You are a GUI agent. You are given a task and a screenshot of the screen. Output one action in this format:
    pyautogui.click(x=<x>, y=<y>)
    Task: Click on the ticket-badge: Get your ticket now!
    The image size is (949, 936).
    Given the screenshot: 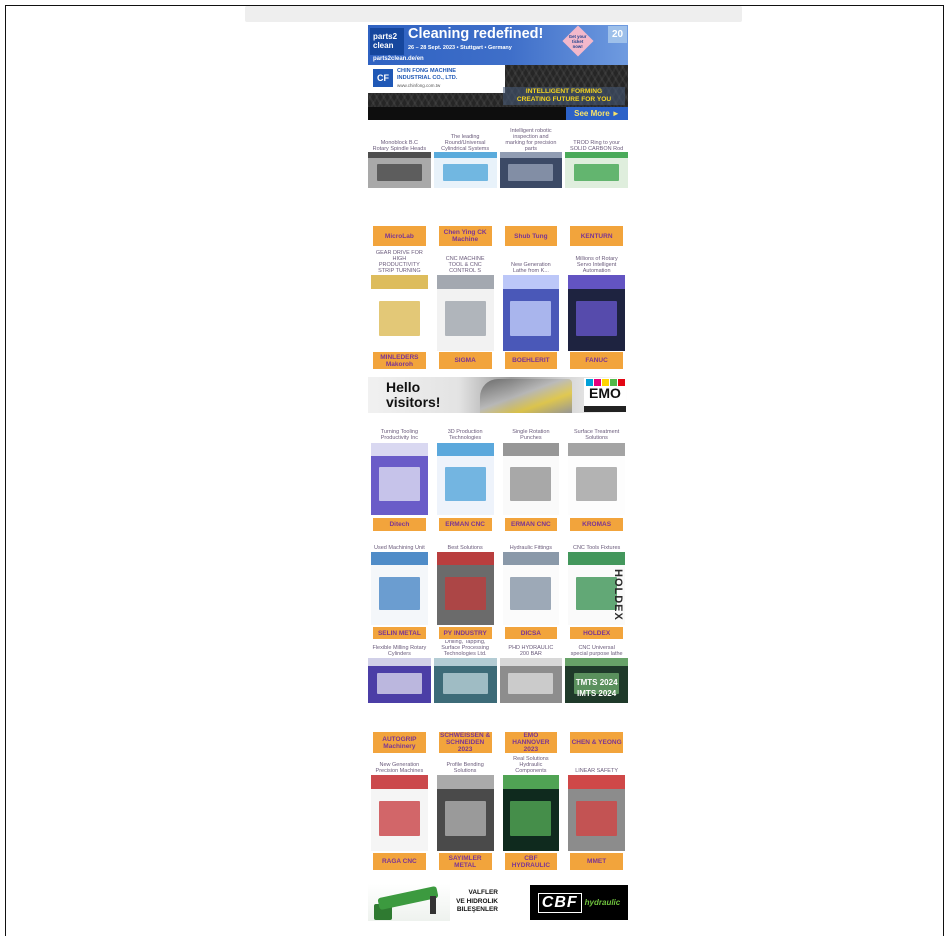 What is the action you would take?
    pyautogui.click(x=578, y=41)
    